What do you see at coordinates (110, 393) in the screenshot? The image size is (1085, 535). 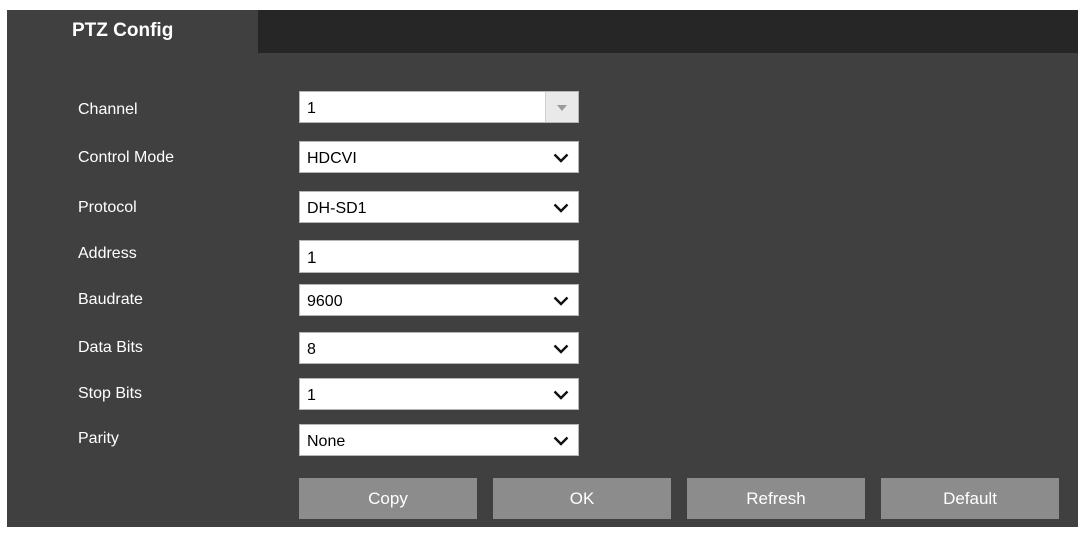 I see `stop-bits-label: Stop Bits` at bounding box center [110, 393].